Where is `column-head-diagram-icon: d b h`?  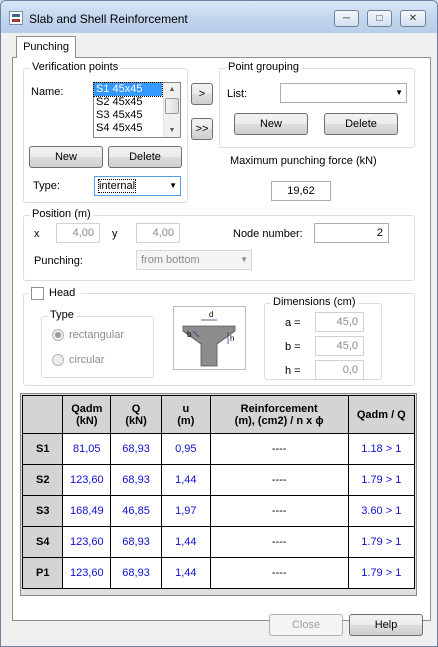
column-head-diagram-icon: d b h is located at coordinates (209, 338).